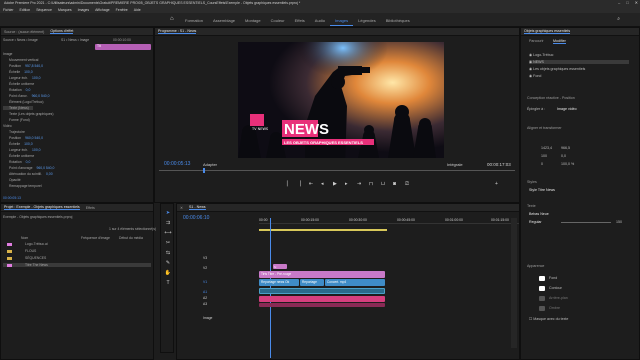 This screenshot has width=640, height=360. I want to click on font-size-value: 150, so click(619, 222).